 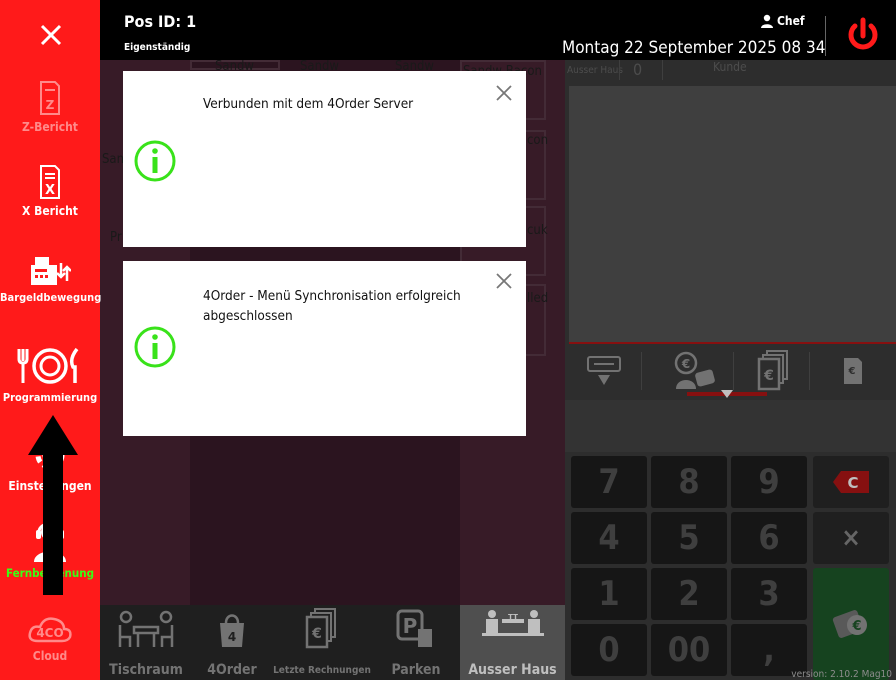 I want to click on cloud-logo-icon: 4CO, so click(x=50, y=630).